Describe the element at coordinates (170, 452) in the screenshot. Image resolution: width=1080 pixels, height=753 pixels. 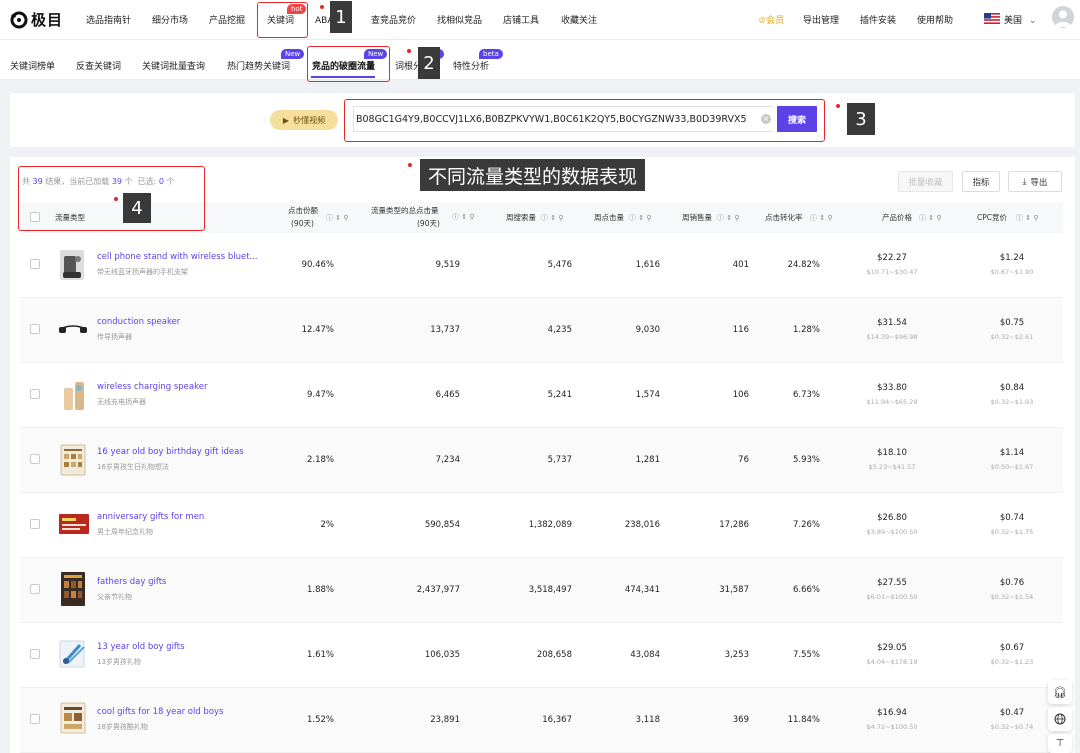
I see `keyword-link: 16 year old boy birthday gift ideas` at that location.